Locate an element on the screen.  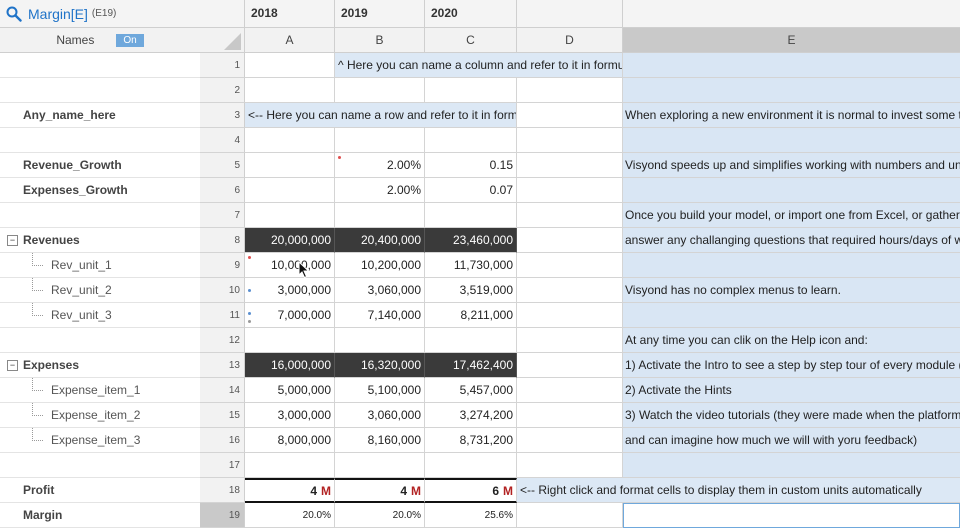
row-number-18: 18 is located at coordinates (222, 490).